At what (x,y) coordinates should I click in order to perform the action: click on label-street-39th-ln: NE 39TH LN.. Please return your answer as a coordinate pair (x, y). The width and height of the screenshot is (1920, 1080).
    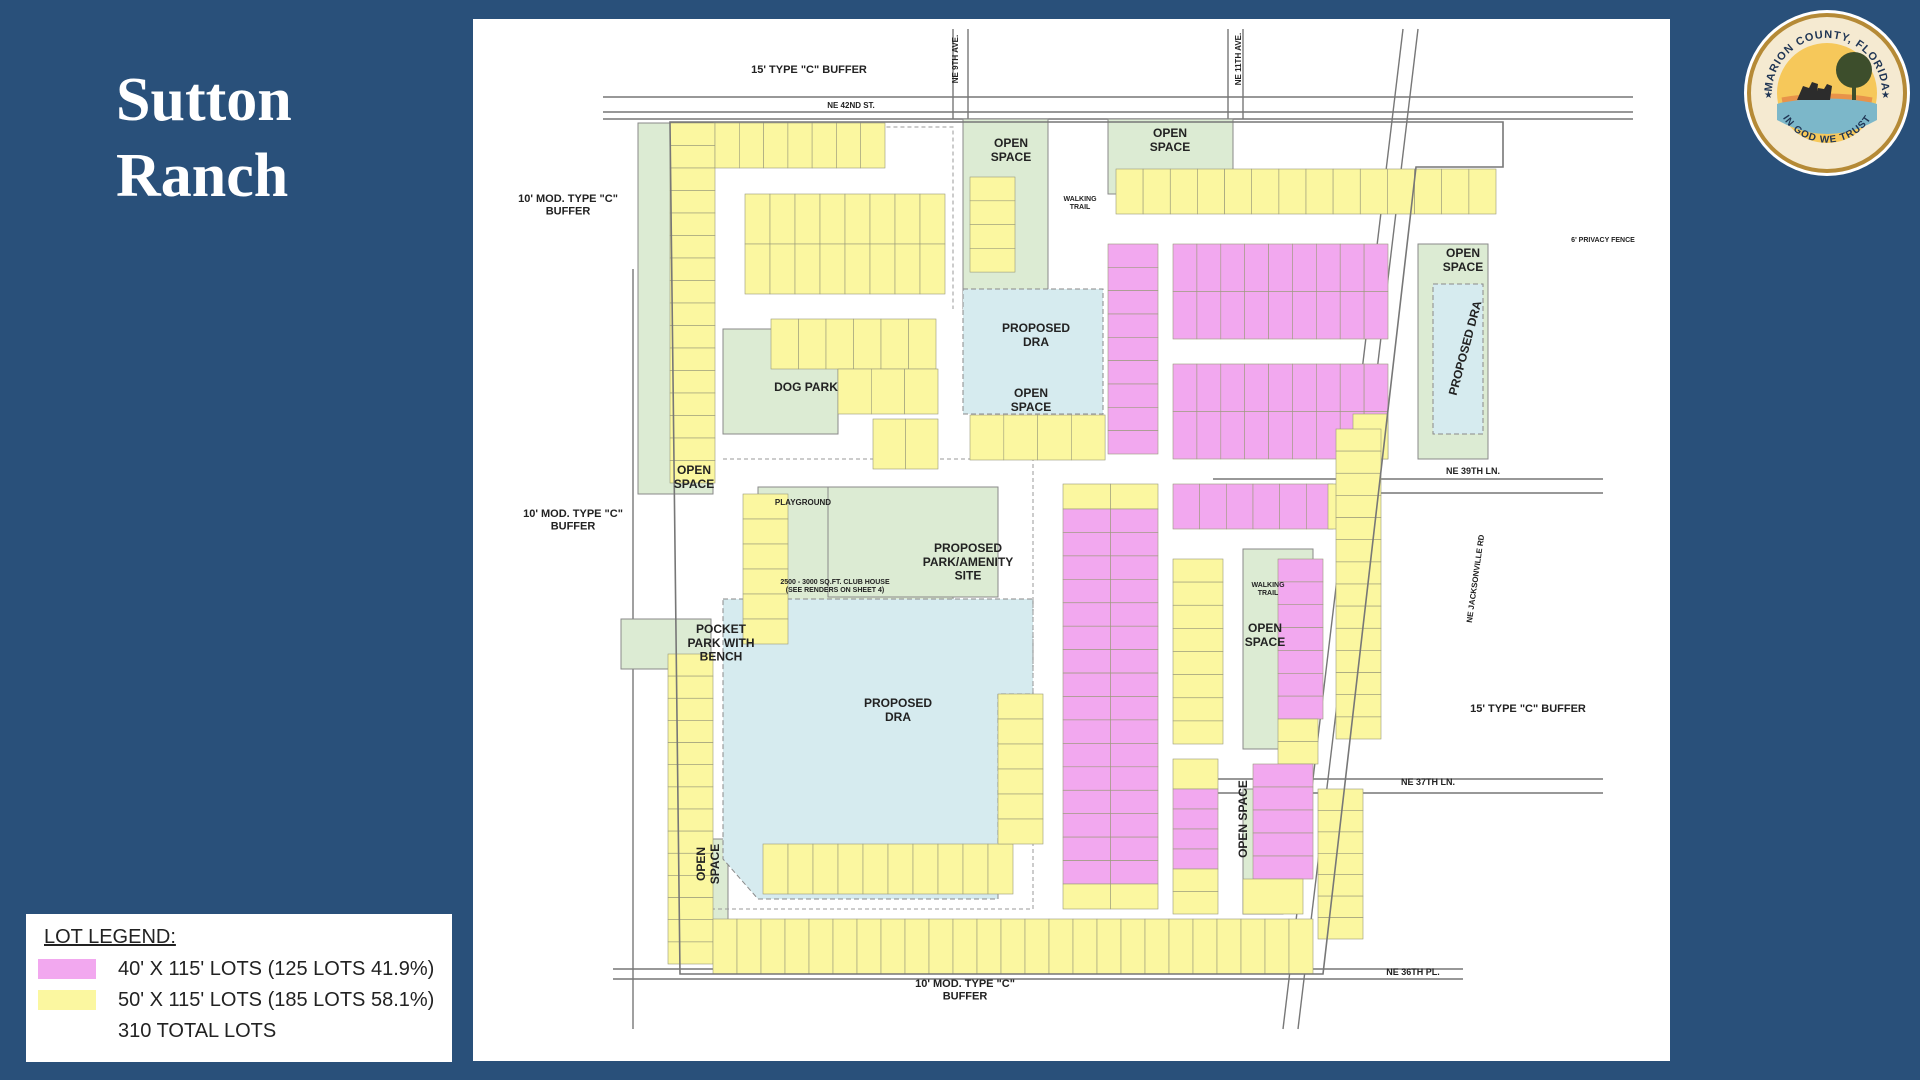
    Looking at the image, I should click on (1473, 471).